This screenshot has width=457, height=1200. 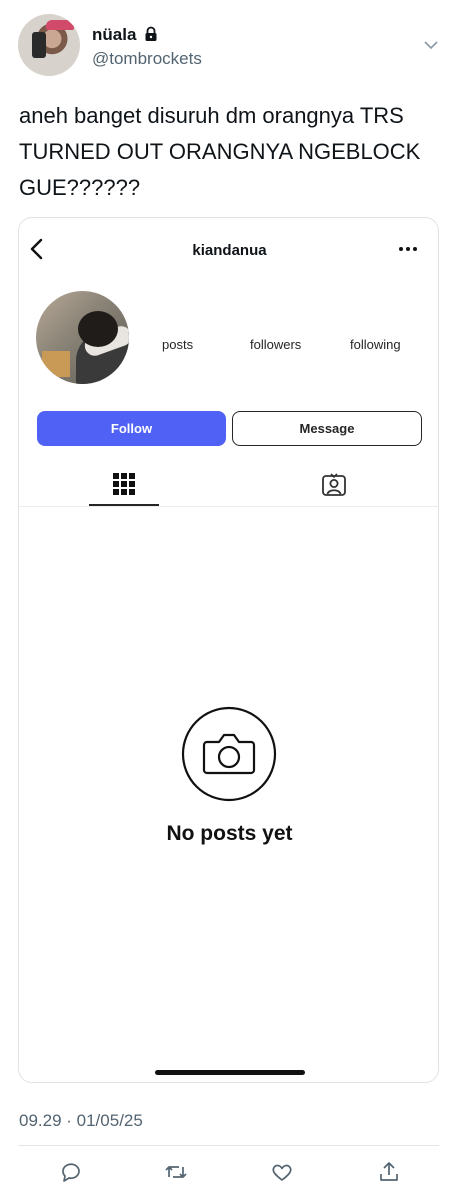 What do you see at coordinates (114, 35) in the screenshot?
I see `author-display-name: nüala` at bounding box center [114, 35].